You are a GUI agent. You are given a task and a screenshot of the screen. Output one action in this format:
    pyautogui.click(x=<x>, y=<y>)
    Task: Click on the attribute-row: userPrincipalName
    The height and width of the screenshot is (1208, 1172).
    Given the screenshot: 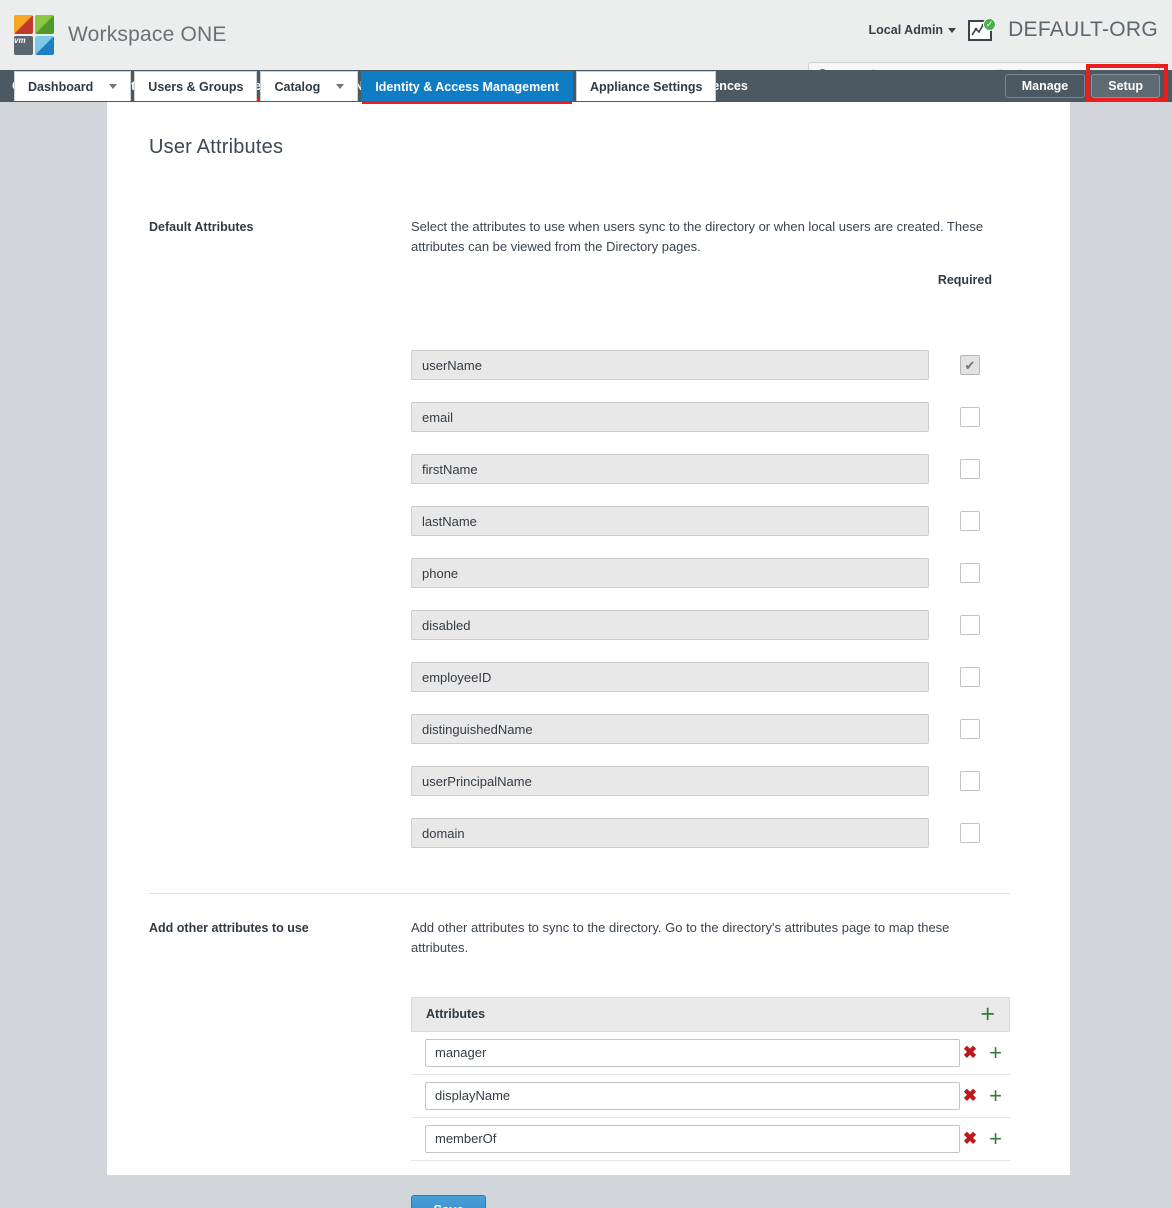 What is the action you would take?
    pyautogui.click(x=710, y=781)
    